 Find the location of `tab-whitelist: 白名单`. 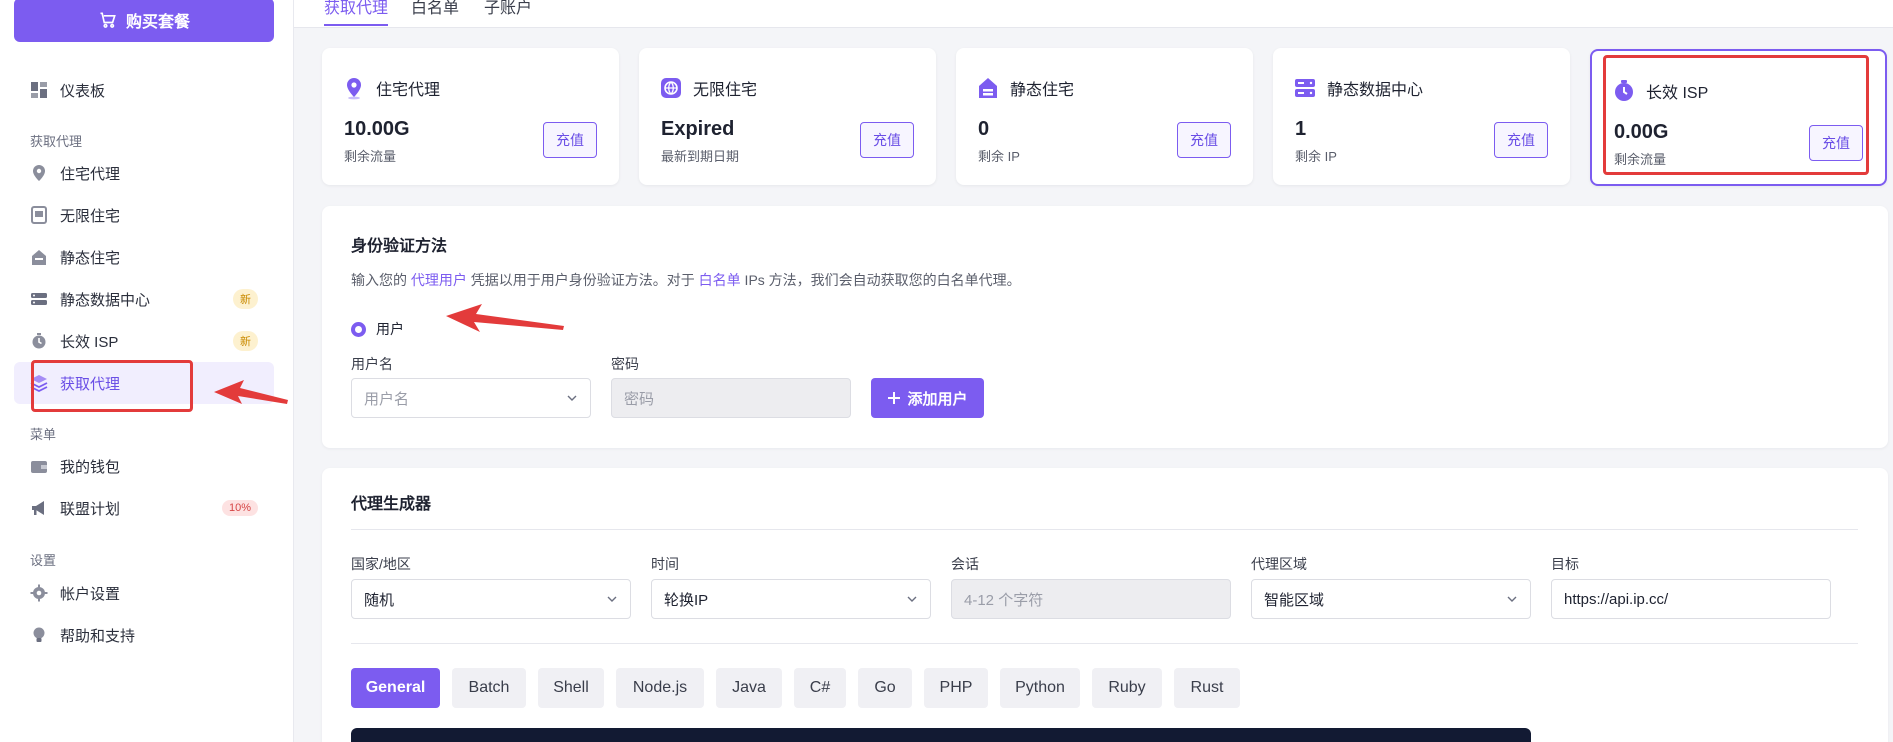

tab-whitelist: 白名单 is located at coordinates (435, 9).